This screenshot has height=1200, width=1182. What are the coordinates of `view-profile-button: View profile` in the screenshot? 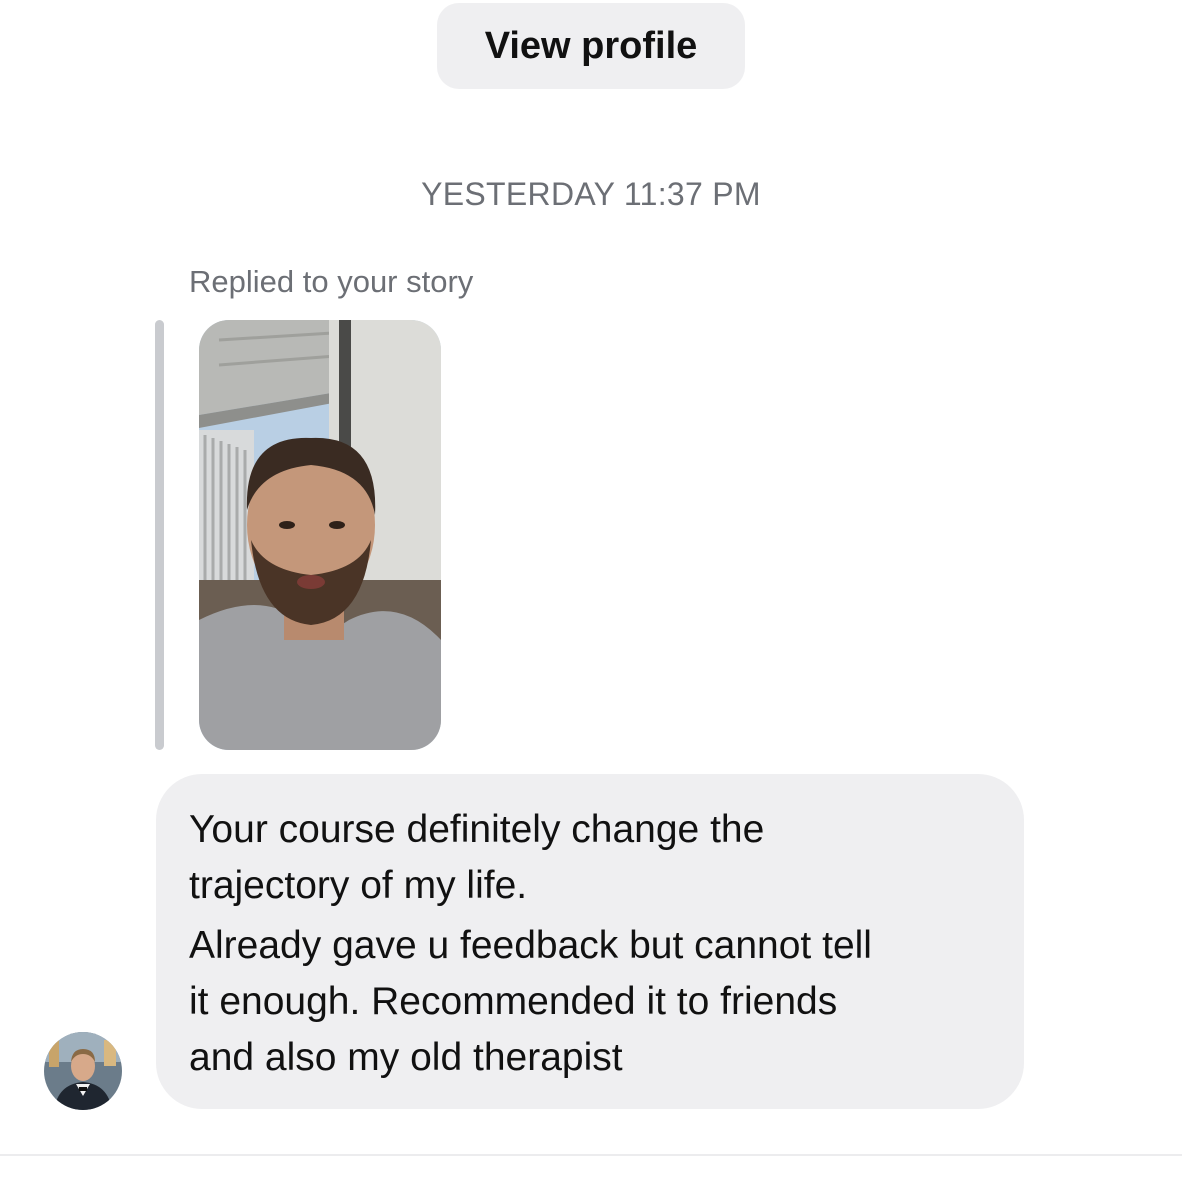 It's located at (591, 46).